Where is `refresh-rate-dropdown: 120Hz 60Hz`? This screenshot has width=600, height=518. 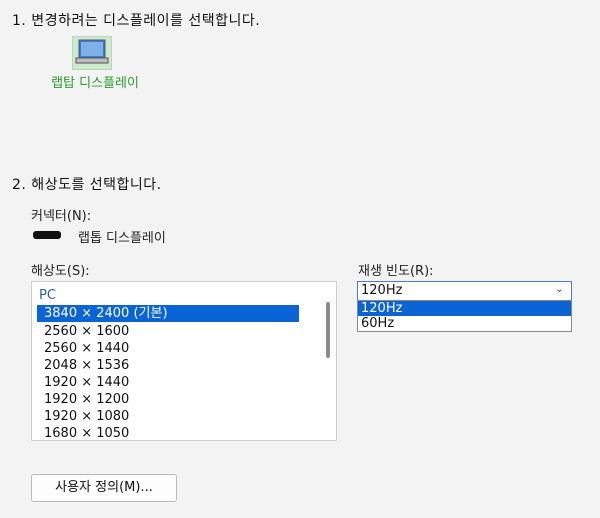 refresh-rate-dropdown: 120Hz 60Hz is located at coordinates (464, 316).